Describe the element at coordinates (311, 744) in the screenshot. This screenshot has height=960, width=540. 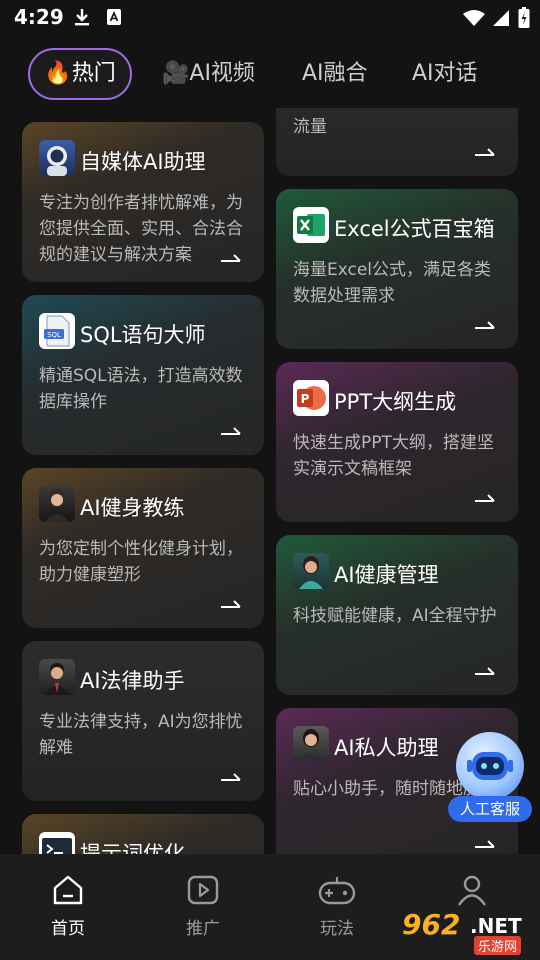
I see `assistant-avatar-icon` at that location.